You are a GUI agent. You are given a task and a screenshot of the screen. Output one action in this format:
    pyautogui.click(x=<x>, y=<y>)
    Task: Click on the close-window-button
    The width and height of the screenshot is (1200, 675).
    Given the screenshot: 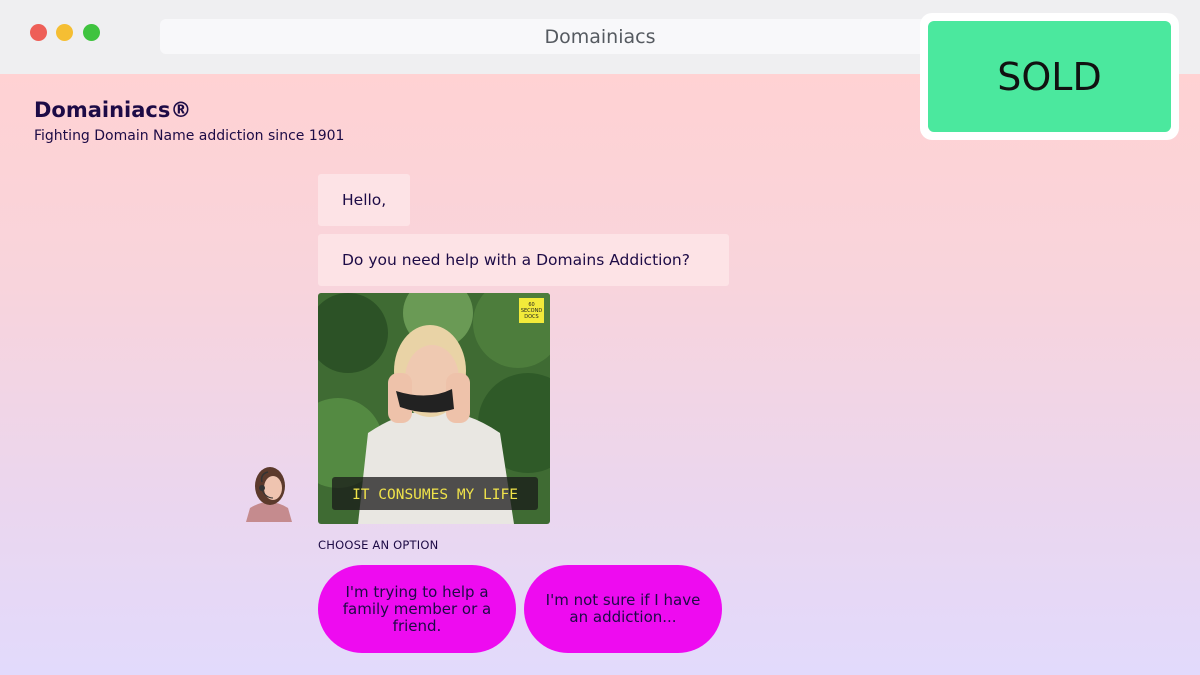 What is the action you would take?
    pyautogui.click(x=38, y=32)
    